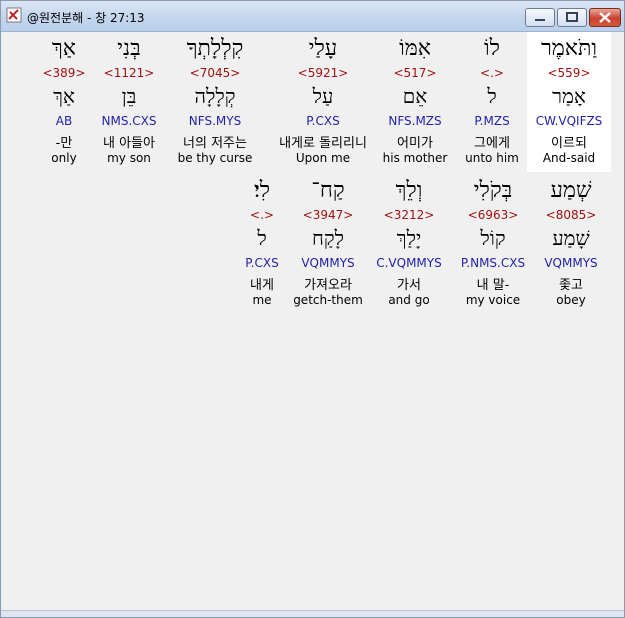 Image resolution: width=625 pixels, height=618 pixels. I want to click on hebrew-word: אִמּוֹ, so click(415, 48).